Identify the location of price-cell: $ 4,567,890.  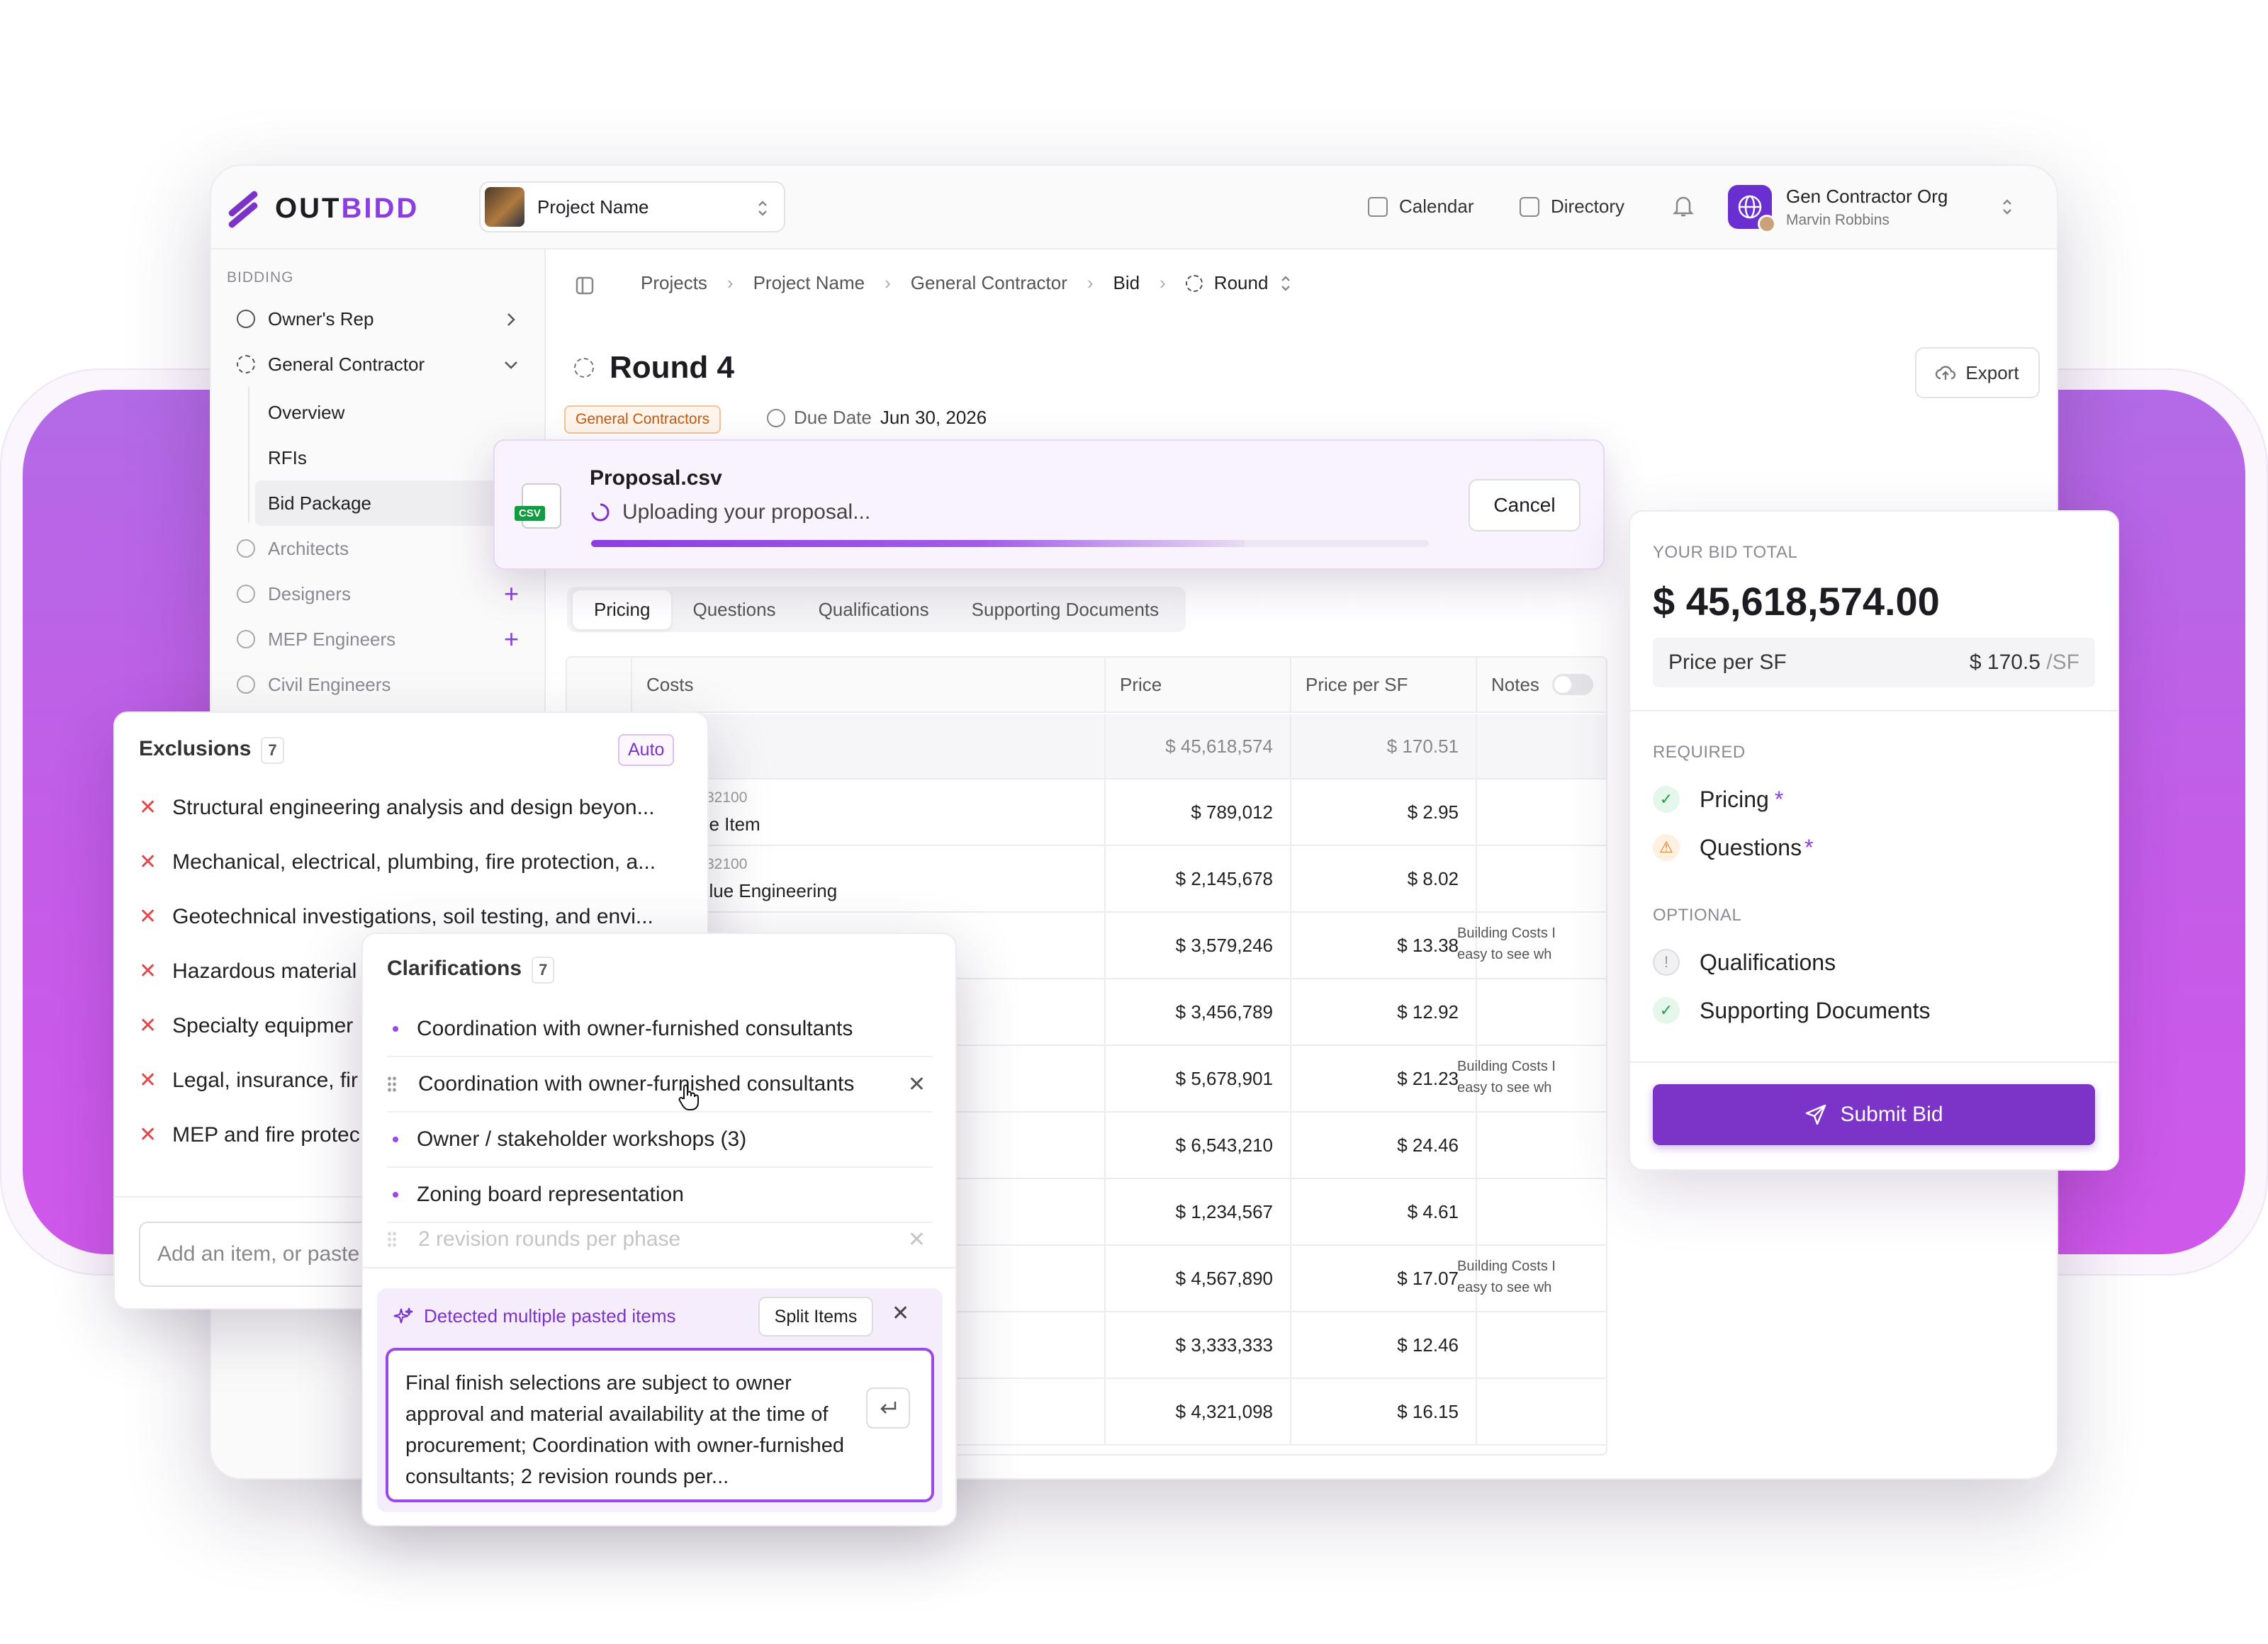
(1198, 1278).